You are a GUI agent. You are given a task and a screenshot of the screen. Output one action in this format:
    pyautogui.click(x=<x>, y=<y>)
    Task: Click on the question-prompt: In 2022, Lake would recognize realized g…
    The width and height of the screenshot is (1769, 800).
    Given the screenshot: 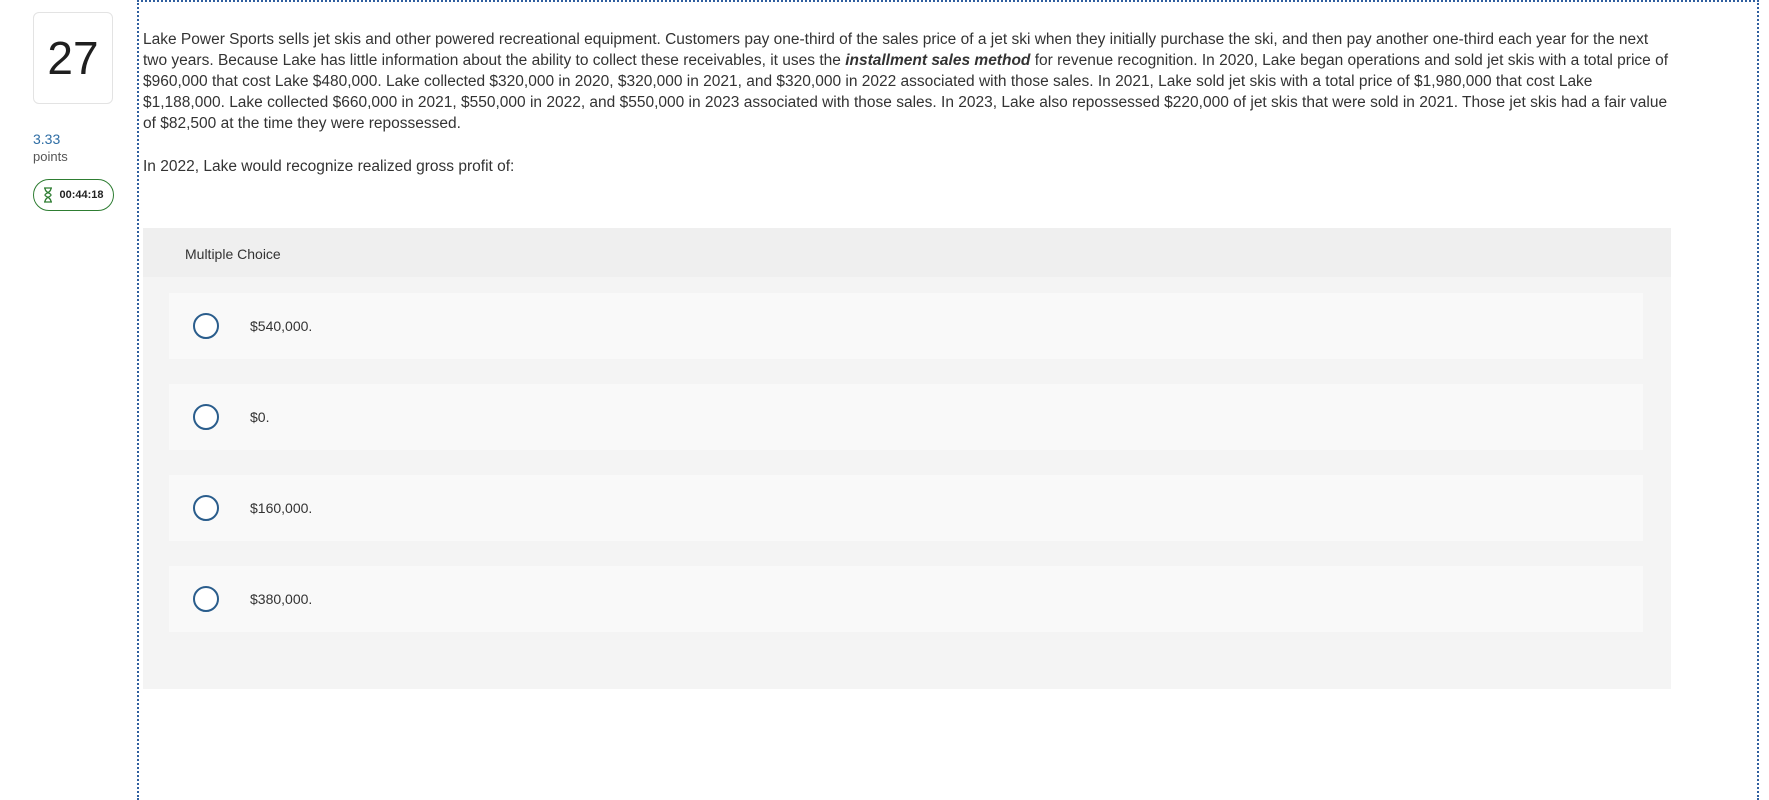 What is the action you would take?
    pyautogui.click(x=329, y=166)
    